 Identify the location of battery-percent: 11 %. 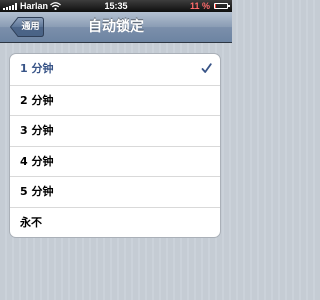
(199, 6).